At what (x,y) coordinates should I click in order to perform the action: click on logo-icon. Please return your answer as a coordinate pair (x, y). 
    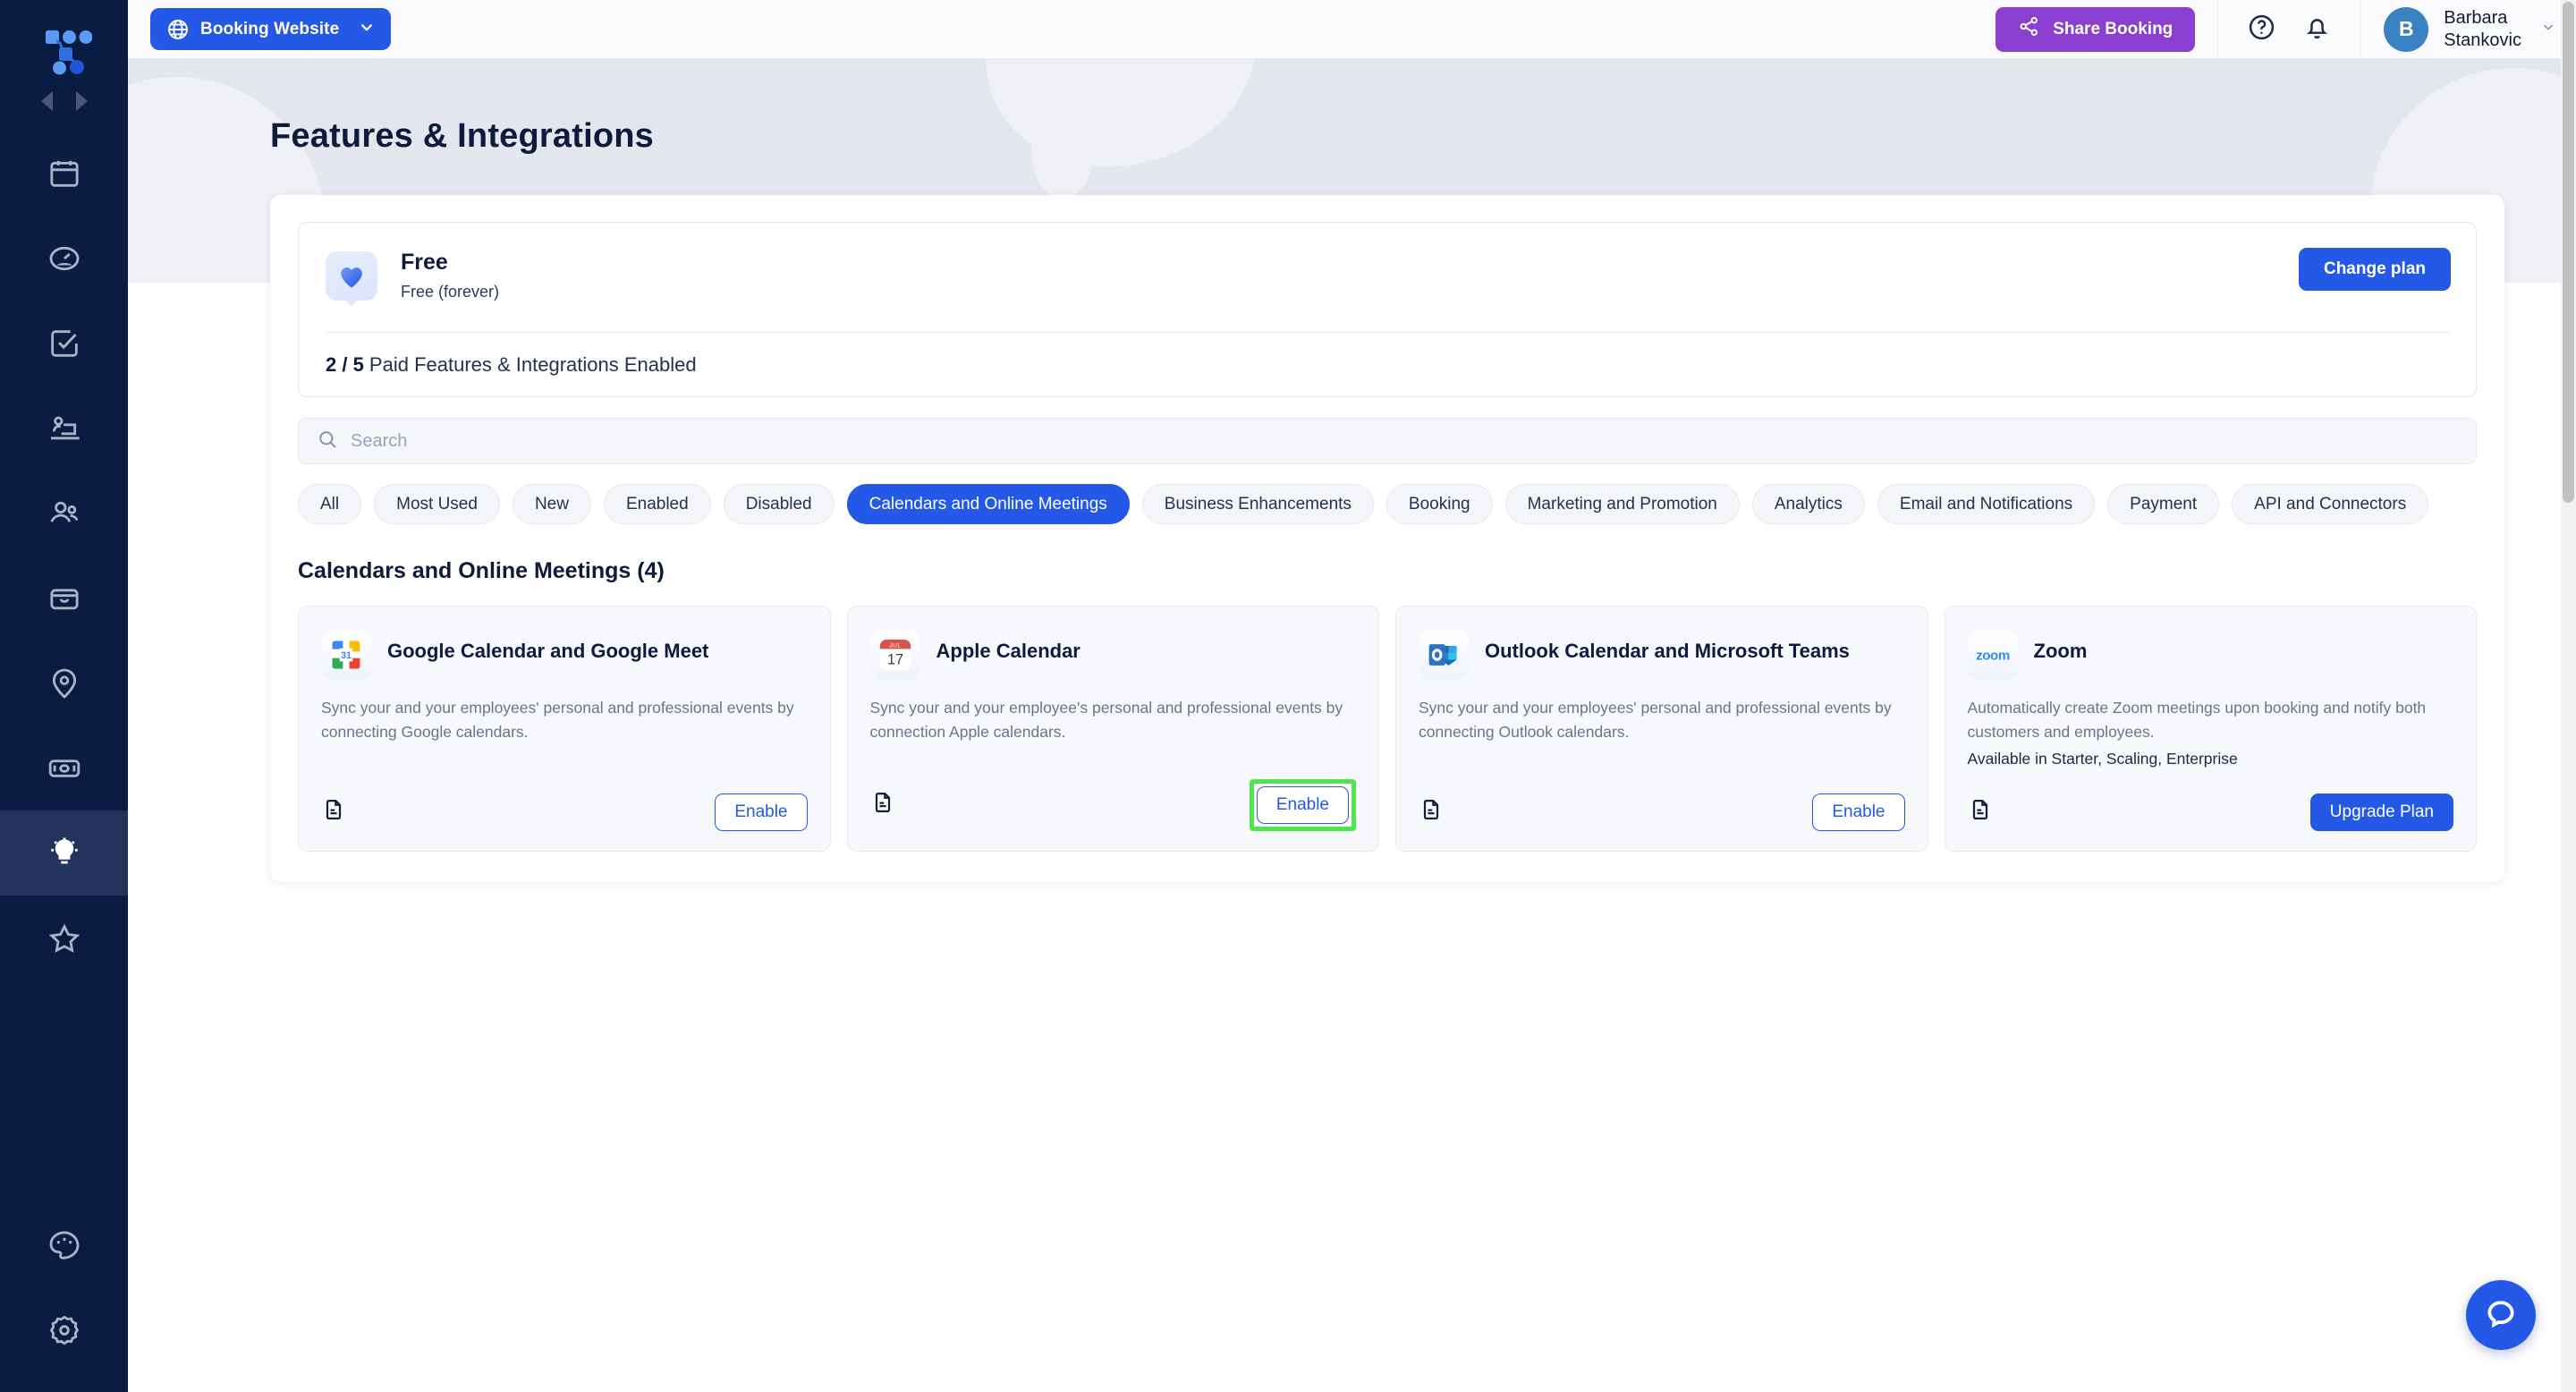
    Looking at the image, I should click on (64, 51).